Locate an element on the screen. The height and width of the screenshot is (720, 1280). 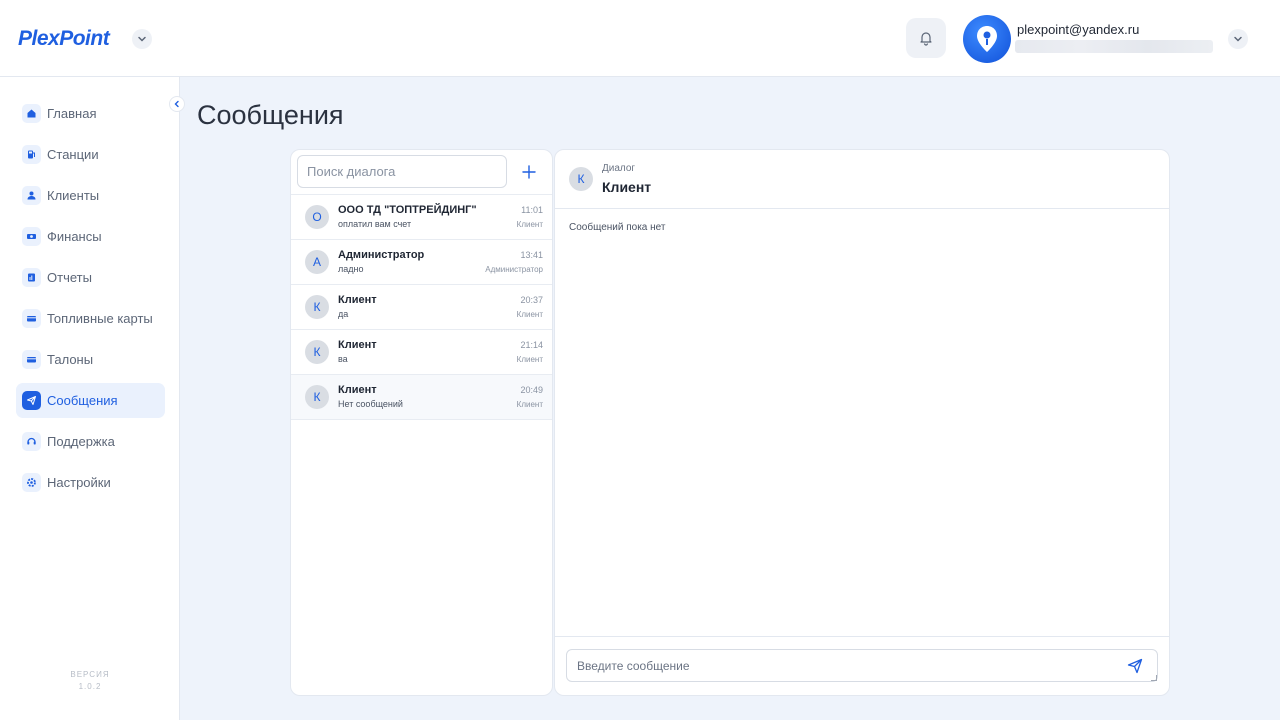
send-message-button is located at coordinates (1135, 666).